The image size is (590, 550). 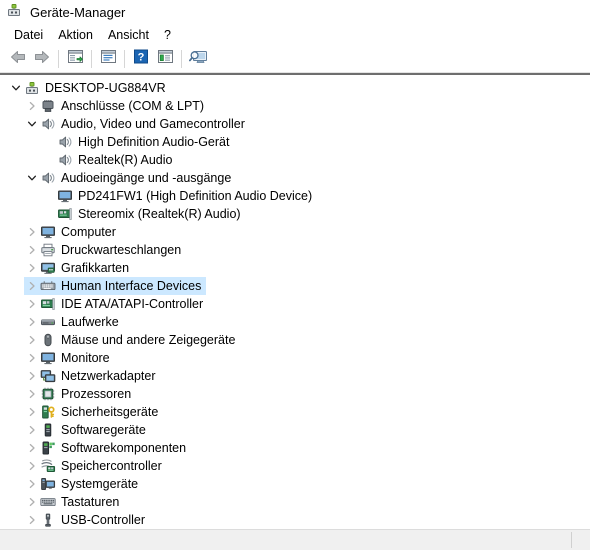 I want to click on tree-row-content: Laufwerke, so click(x=74, y=322).